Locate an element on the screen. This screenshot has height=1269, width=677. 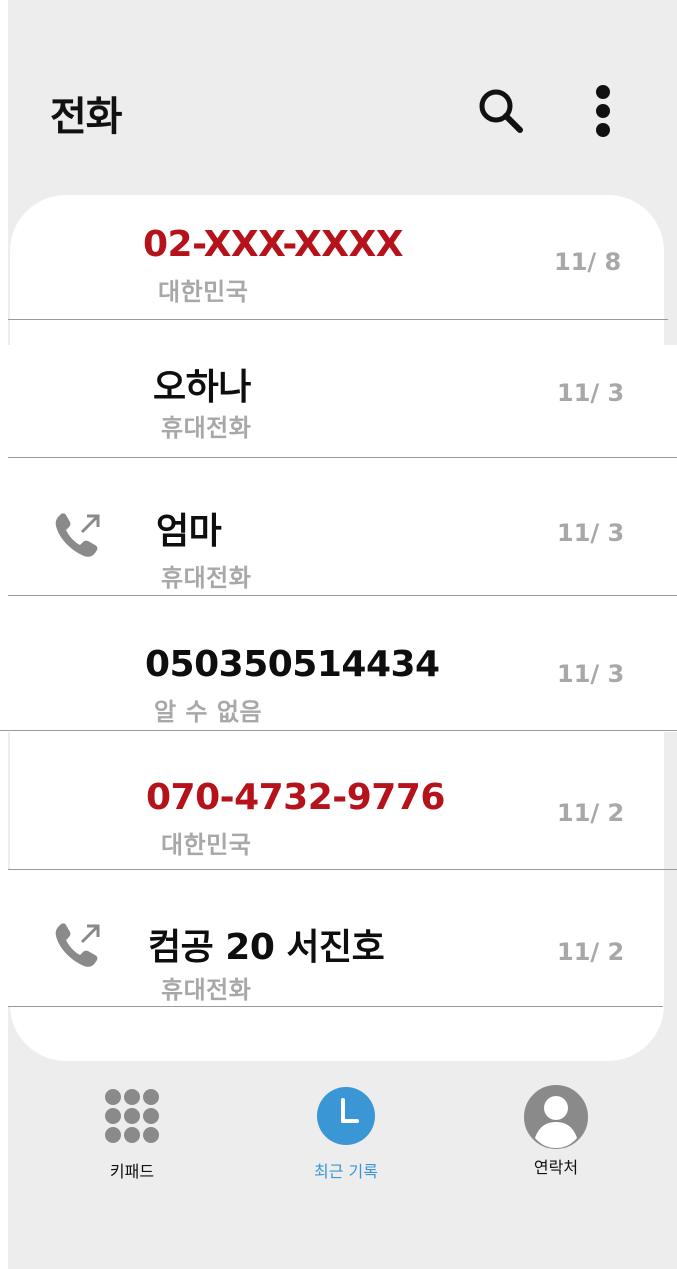
caller-name: 050350514434 is located at coordinates (292, 664).